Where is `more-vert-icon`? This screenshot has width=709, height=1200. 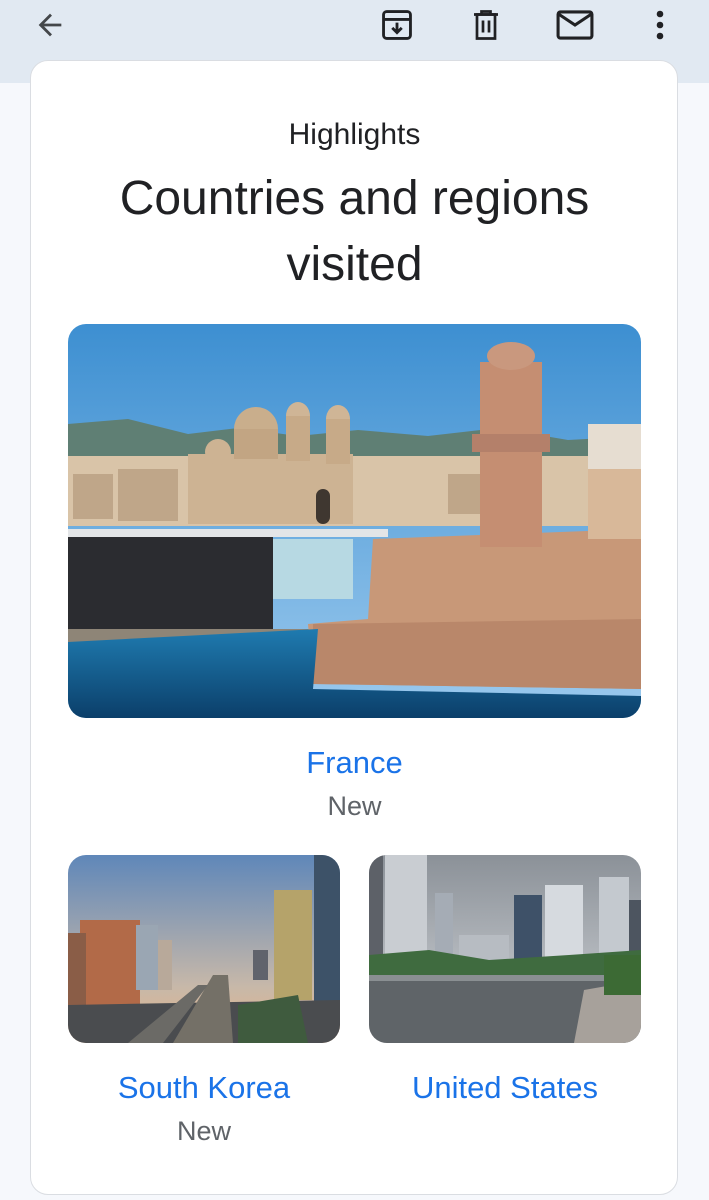
more-vert-icon is located at coordinates (660, 25).